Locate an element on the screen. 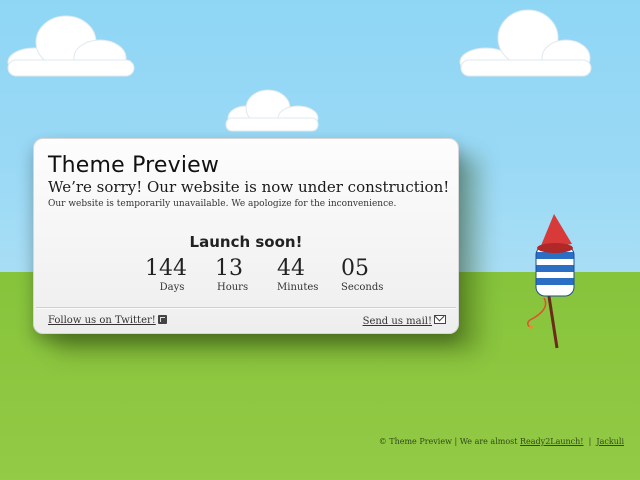 The image size is (640, 480). countdown-hours: 13 Hours is located at coordinates (235, 276).